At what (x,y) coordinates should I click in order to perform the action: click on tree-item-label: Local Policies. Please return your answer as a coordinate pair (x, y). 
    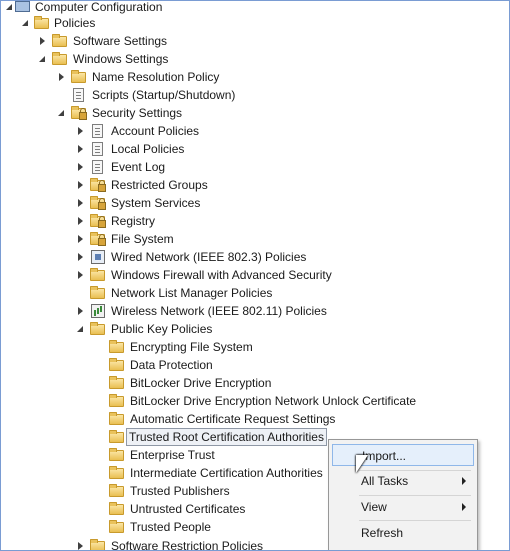
    Looking at the image, I should click on (148, 149).